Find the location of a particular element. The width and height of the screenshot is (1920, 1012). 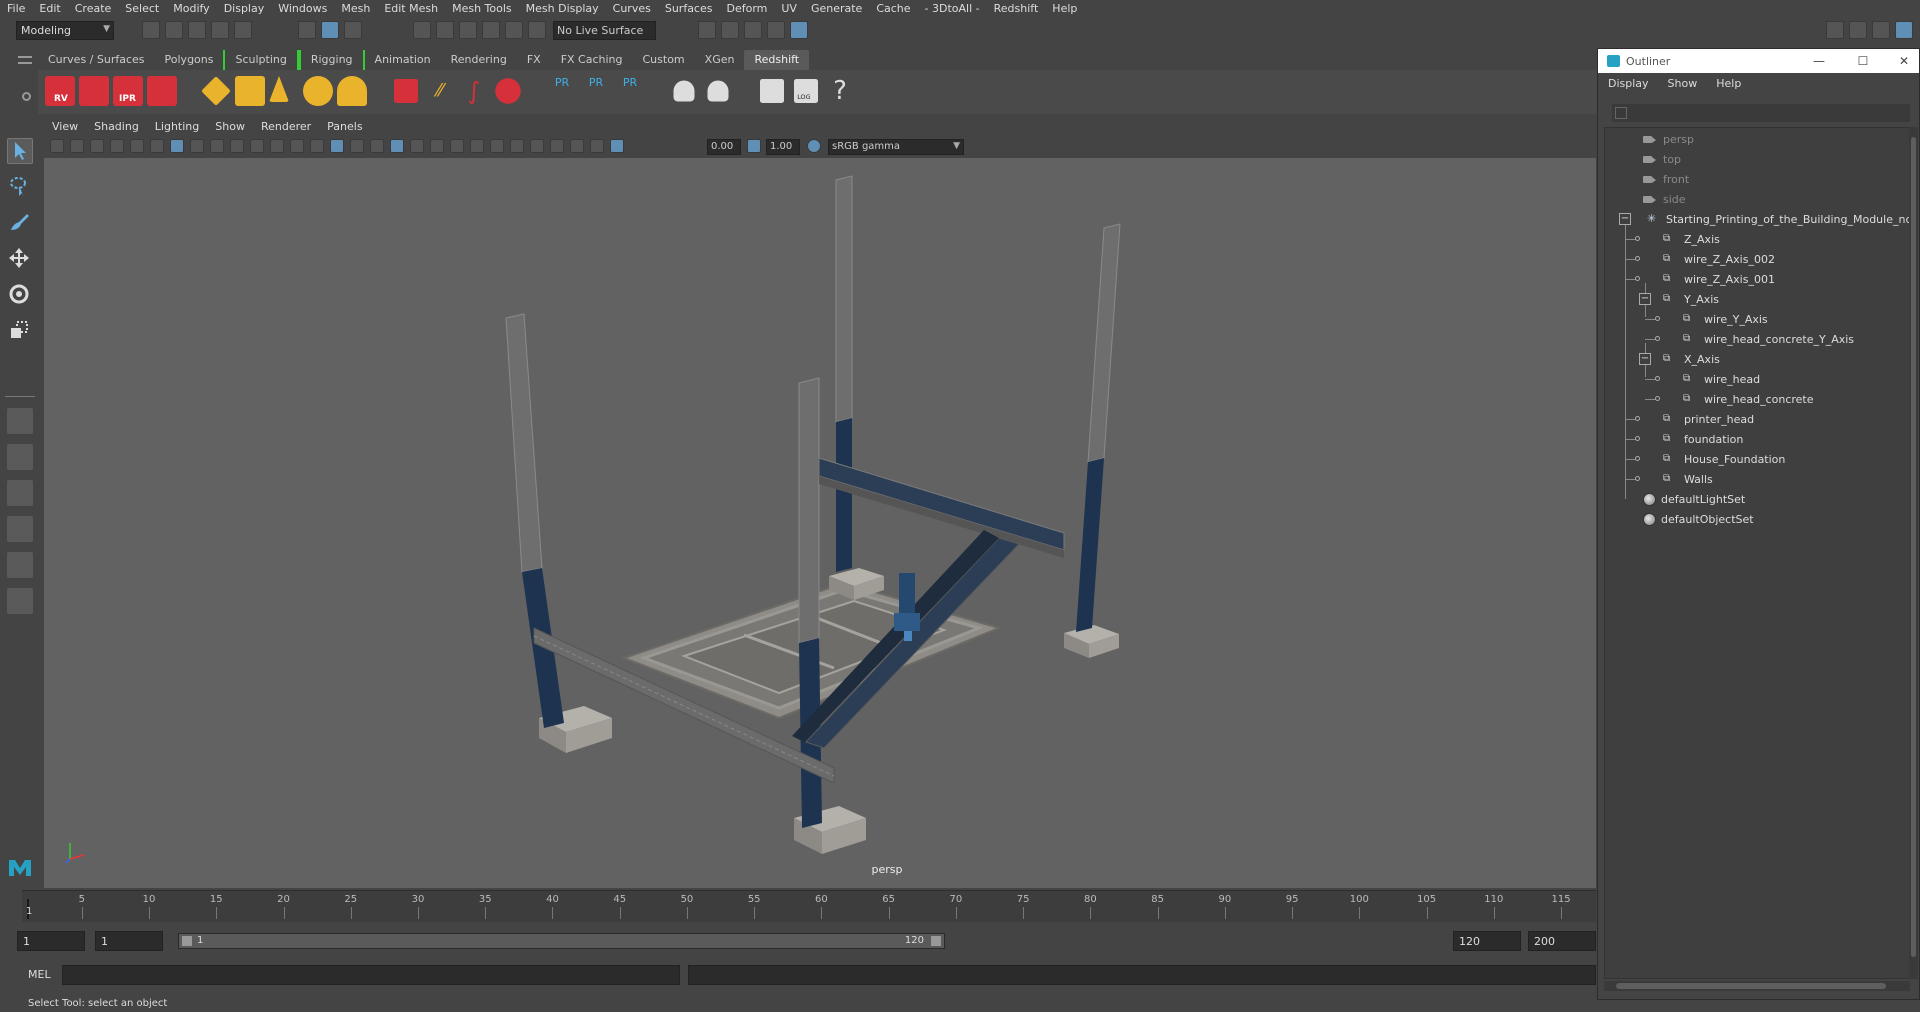

menu-cache: Cache is located at coordinates (893, 8).